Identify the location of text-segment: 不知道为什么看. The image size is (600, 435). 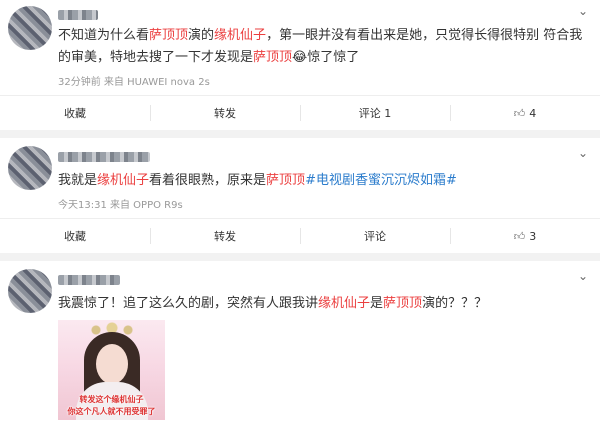
(104, 35).